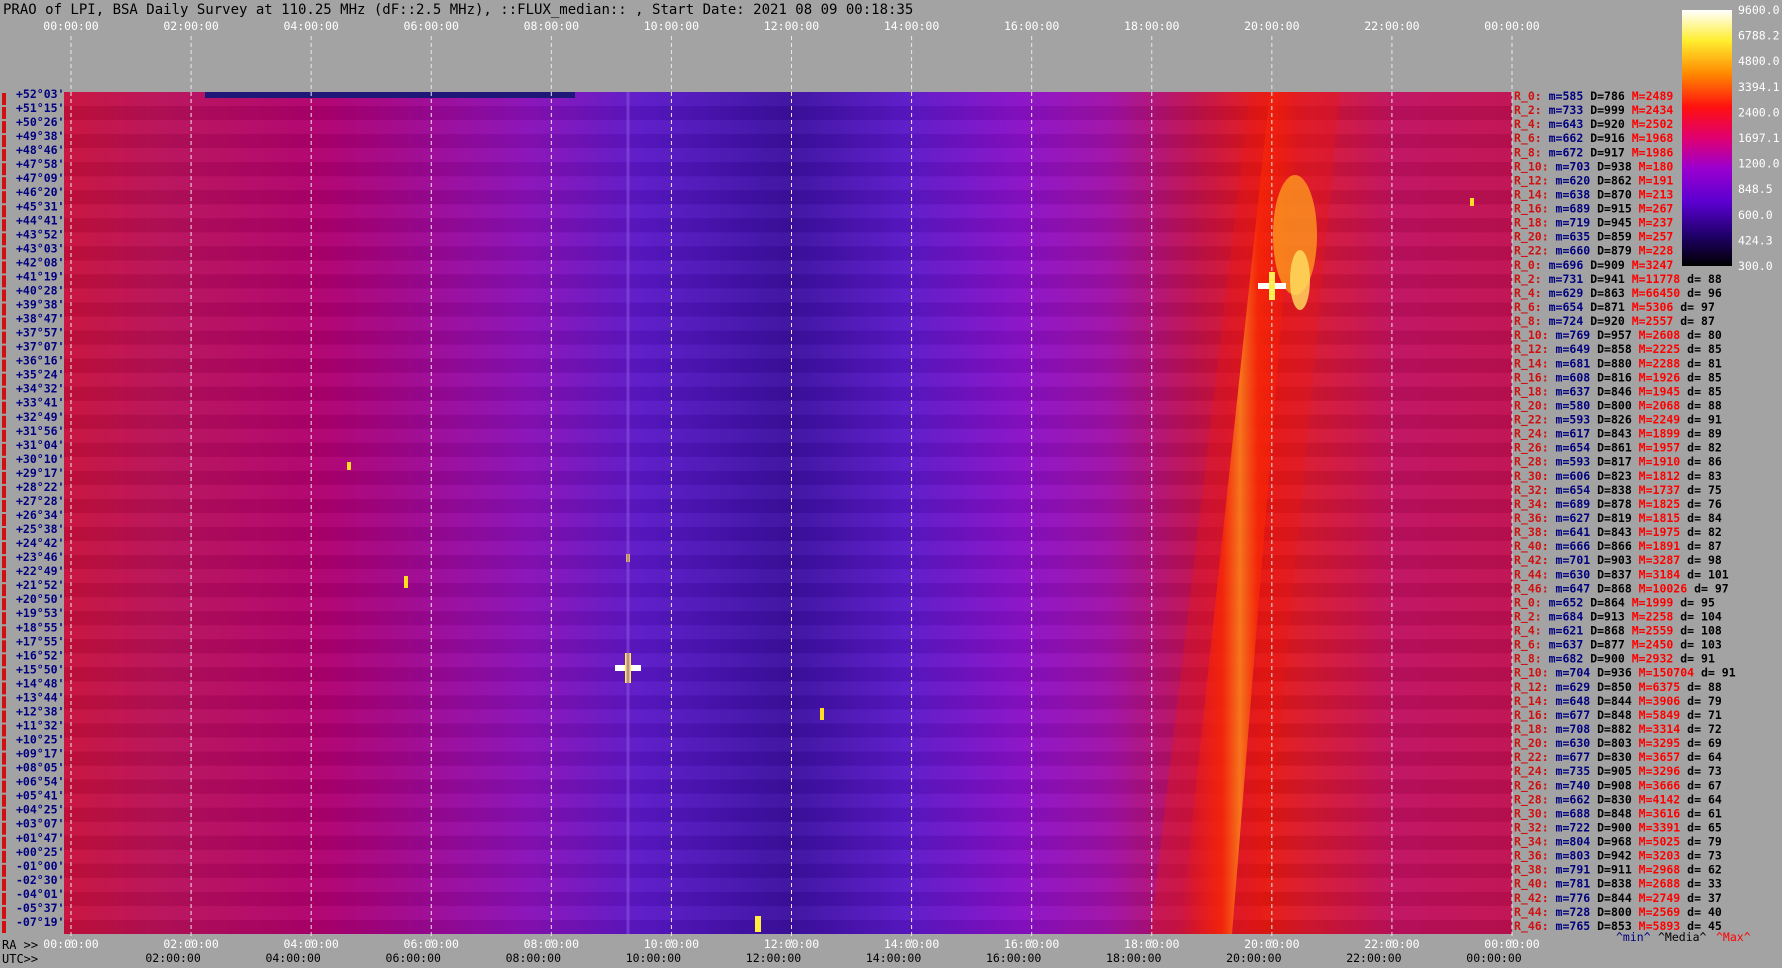  What do you see at coordinates (1511, 944) in the screenshot?
I see `ra-tick-label: 00:00:00` at bounding box center [1511, 944].